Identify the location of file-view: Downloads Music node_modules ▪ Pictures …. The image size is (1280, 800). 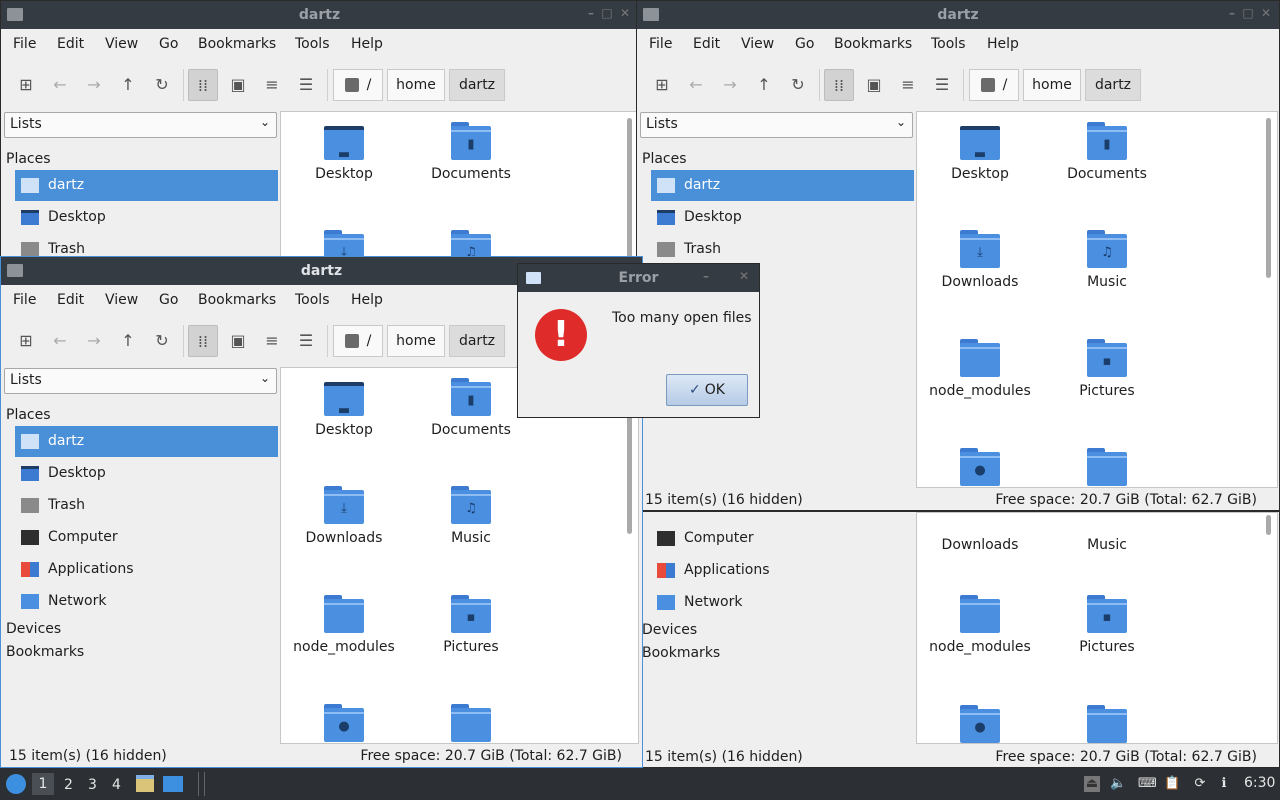
(1097, 628).